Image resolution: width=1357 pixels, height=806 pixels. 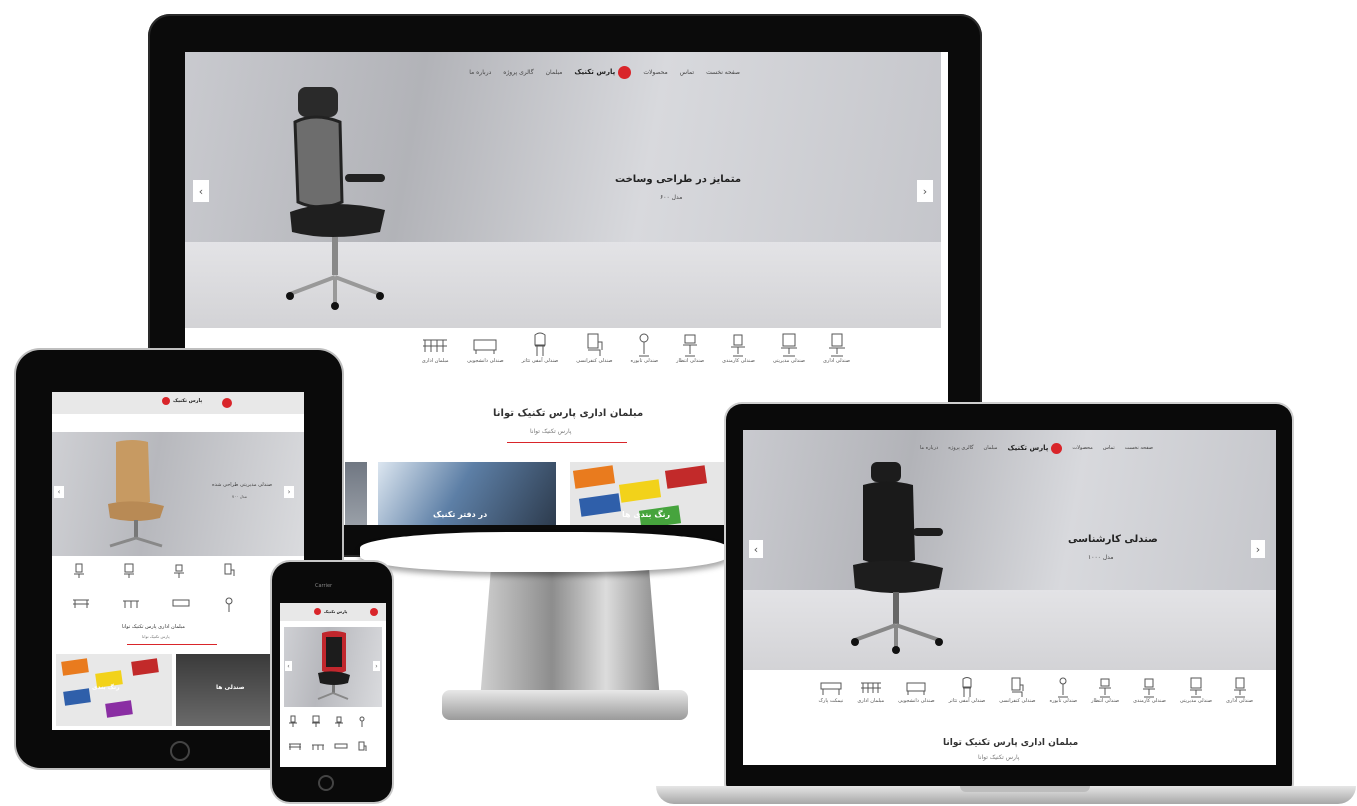 What do you see at coordinates (230, 687) in the screenshot?
I see `tile-label: صندلی ها` at bounding box center [230, 687].